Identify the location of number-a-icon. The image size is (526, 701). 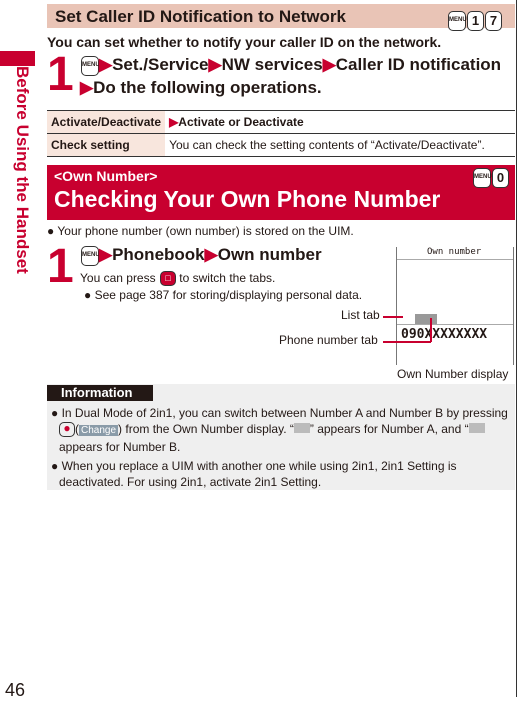
(301, 428).